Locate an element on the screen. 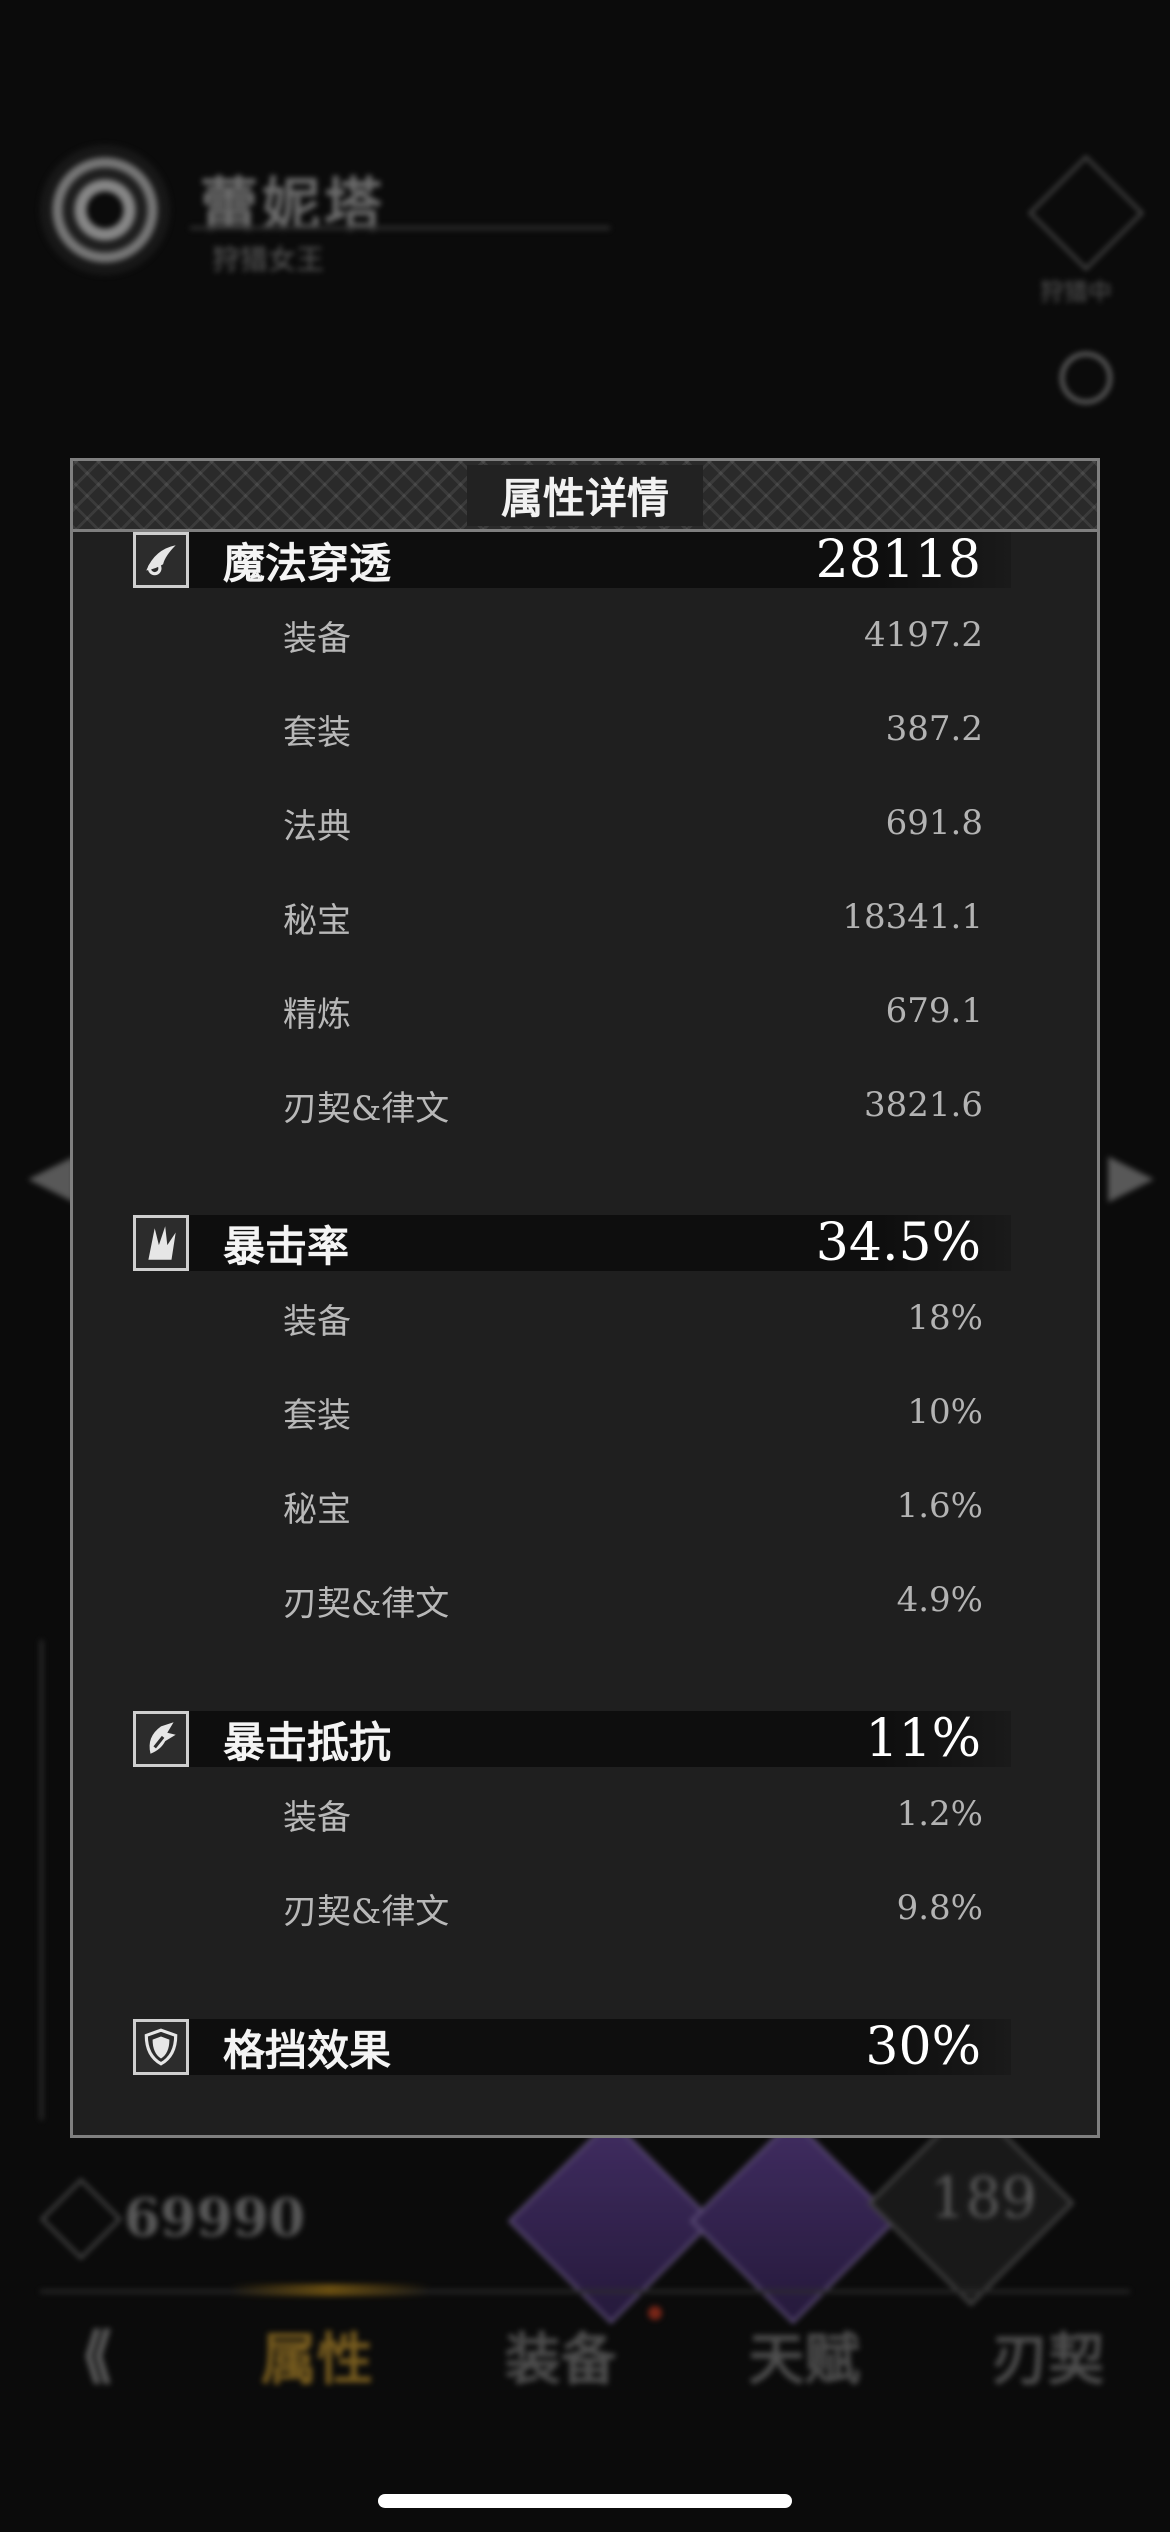  stat-name: 魔法穿透 is located at coordinates (307, 563).